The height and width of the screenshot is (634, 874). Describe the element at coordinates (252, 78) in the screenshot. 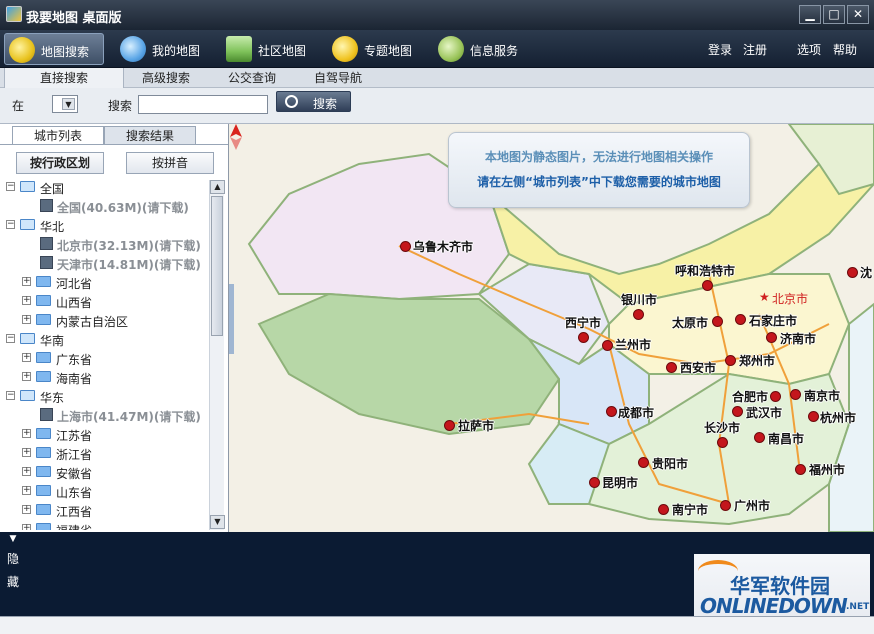

I see `tab-bus-query: 公交查询` at that location.